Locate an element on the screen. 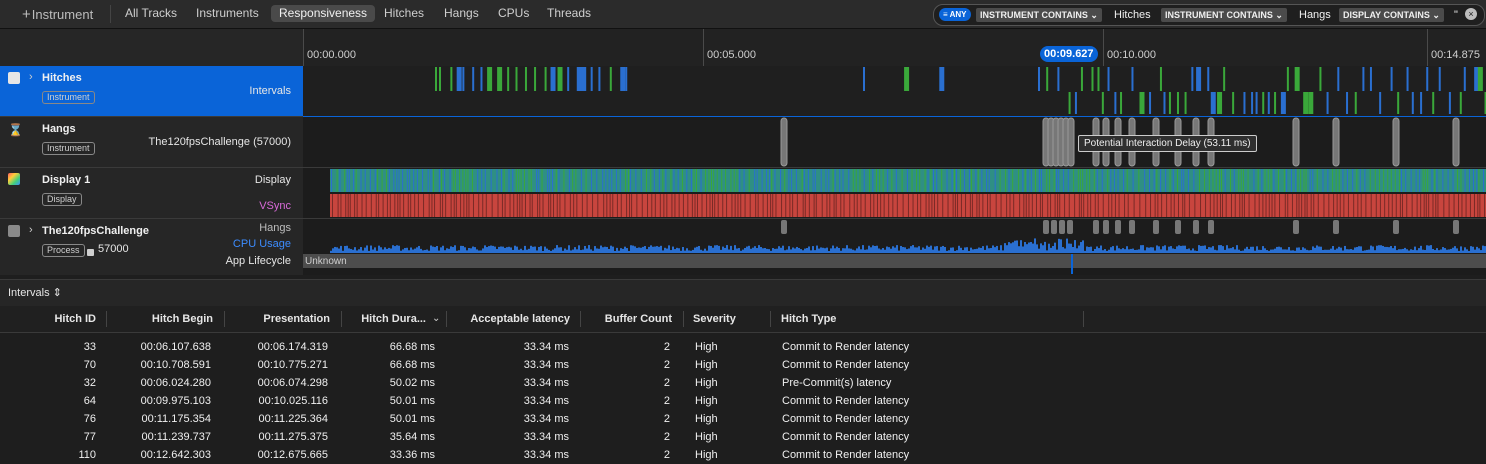 The image size is (1486, 464). tab-instruments: Instruments is located at coordinates (227, 13).